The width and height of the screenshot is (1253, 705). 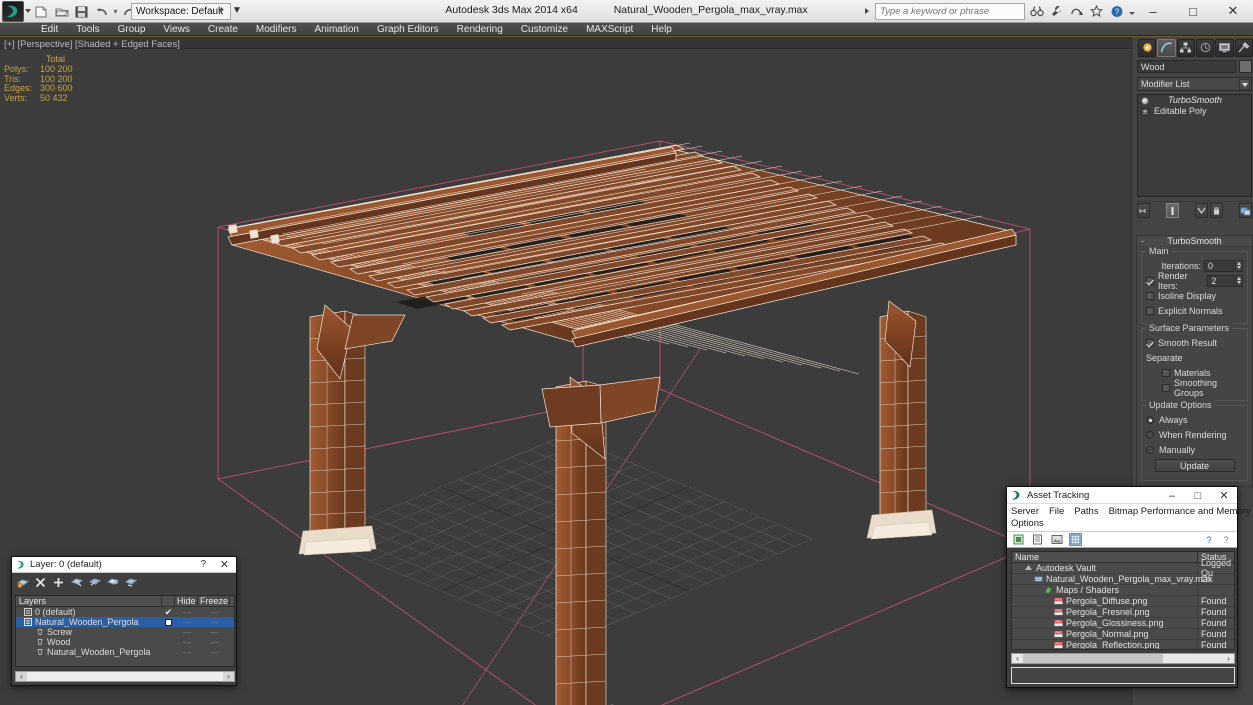 I want to click on asset-row-maxfile: Natural_Wooden_Pergola_max_vray.max Ok, so click(x=1123, y=579).